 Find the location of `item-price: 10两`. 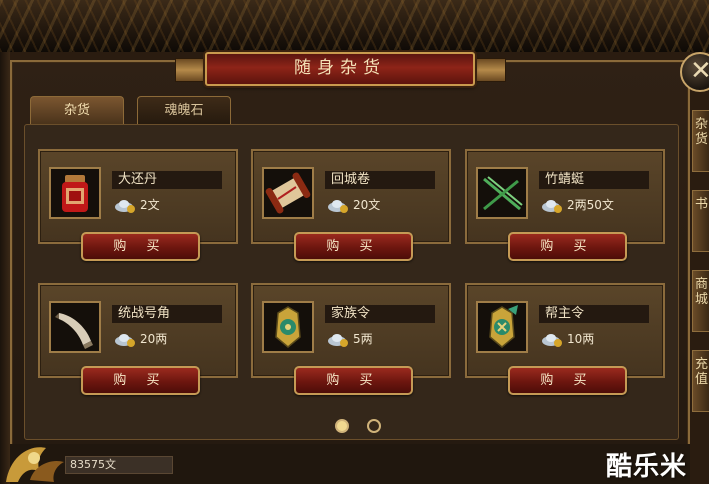

item-price: 10两 is located at coordinates (581, 339).